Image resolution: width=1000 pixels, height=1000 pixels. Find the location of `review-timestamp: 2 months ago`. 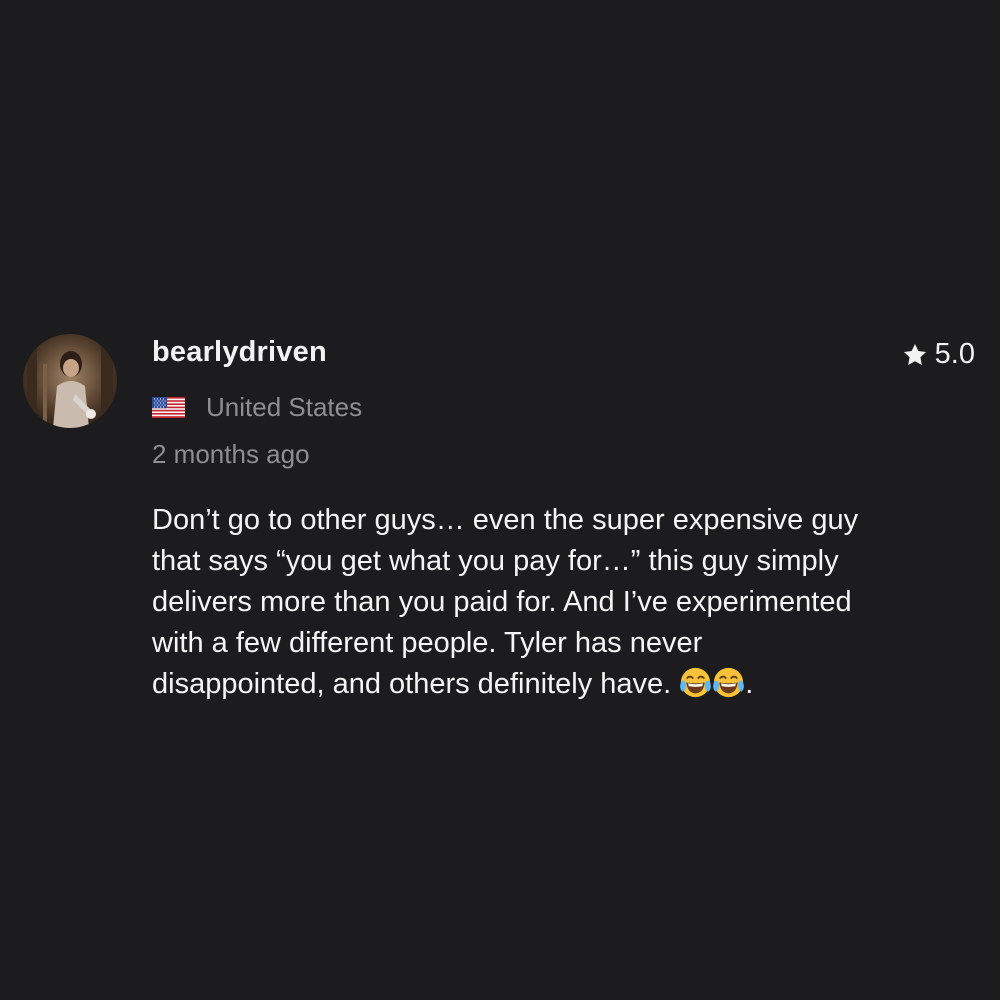

review-timestamp: 2 months ago is located at coordinates (231, 454).